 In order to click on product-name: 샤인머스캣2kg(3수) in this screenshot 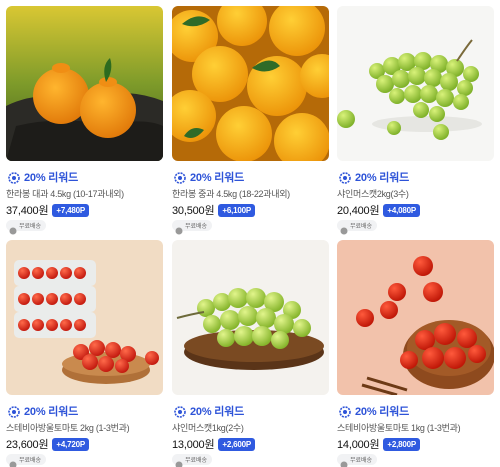, I will do `click(373, 193)`.